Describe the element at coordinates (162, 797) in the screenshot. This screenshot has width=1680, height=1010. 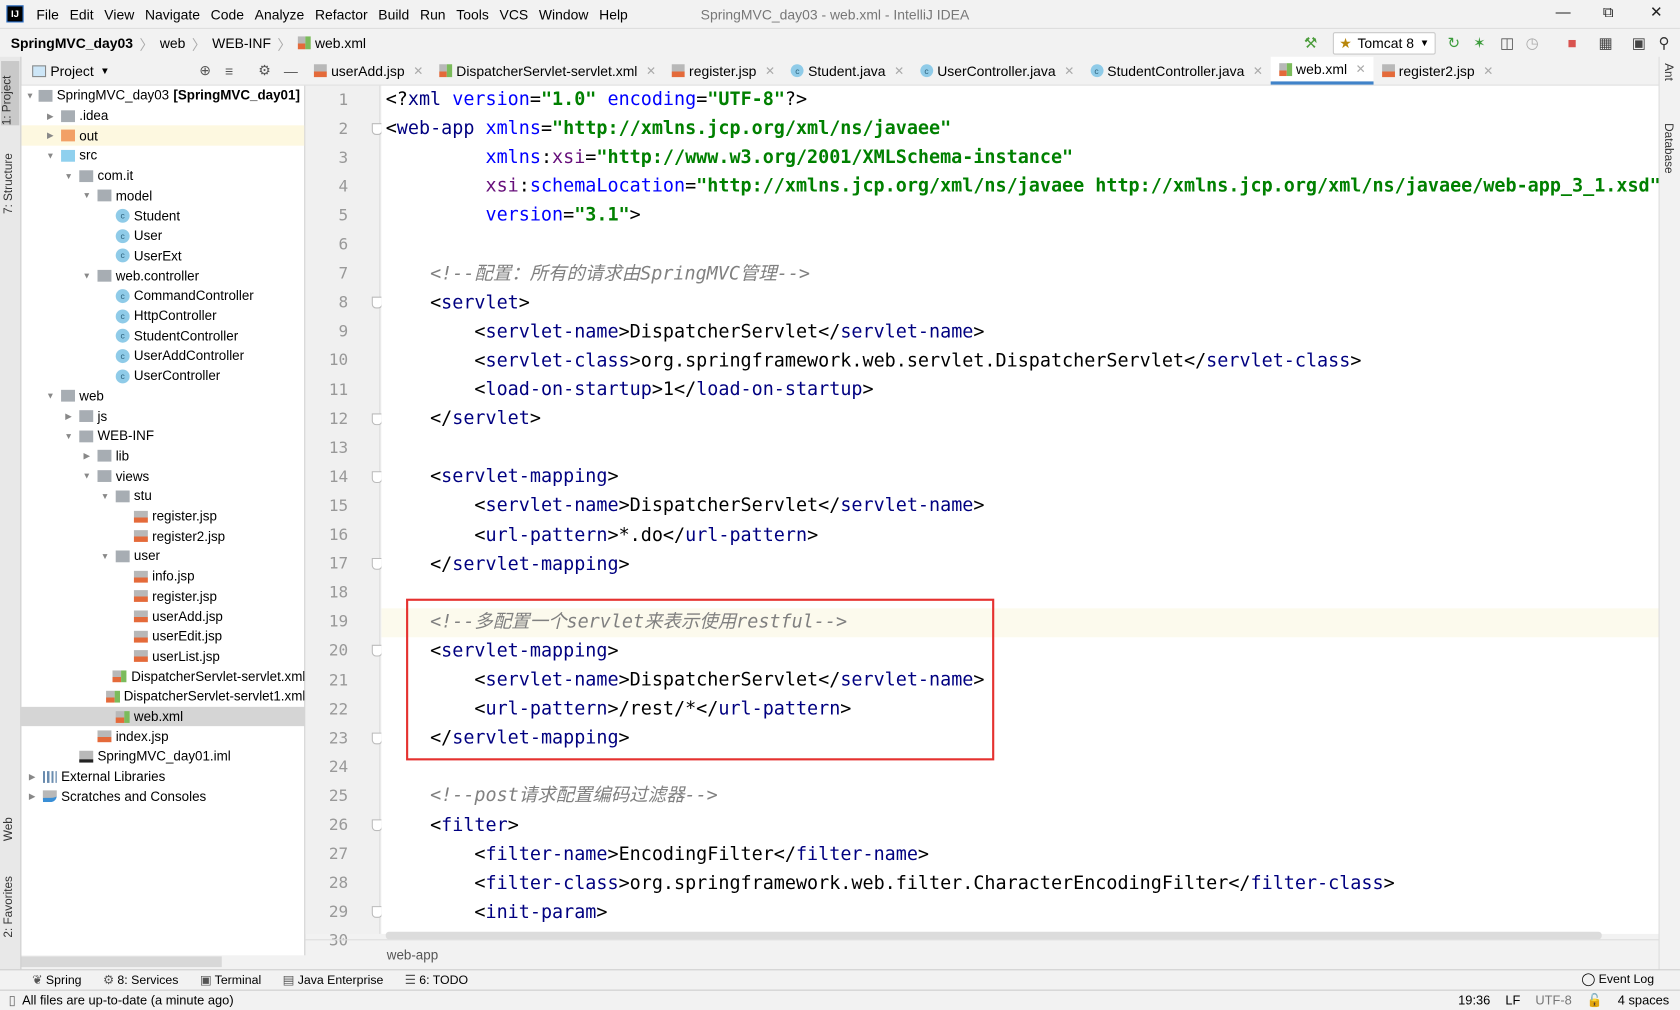
I see `tree-item: ▶ Scratches and Consoles` at that location.